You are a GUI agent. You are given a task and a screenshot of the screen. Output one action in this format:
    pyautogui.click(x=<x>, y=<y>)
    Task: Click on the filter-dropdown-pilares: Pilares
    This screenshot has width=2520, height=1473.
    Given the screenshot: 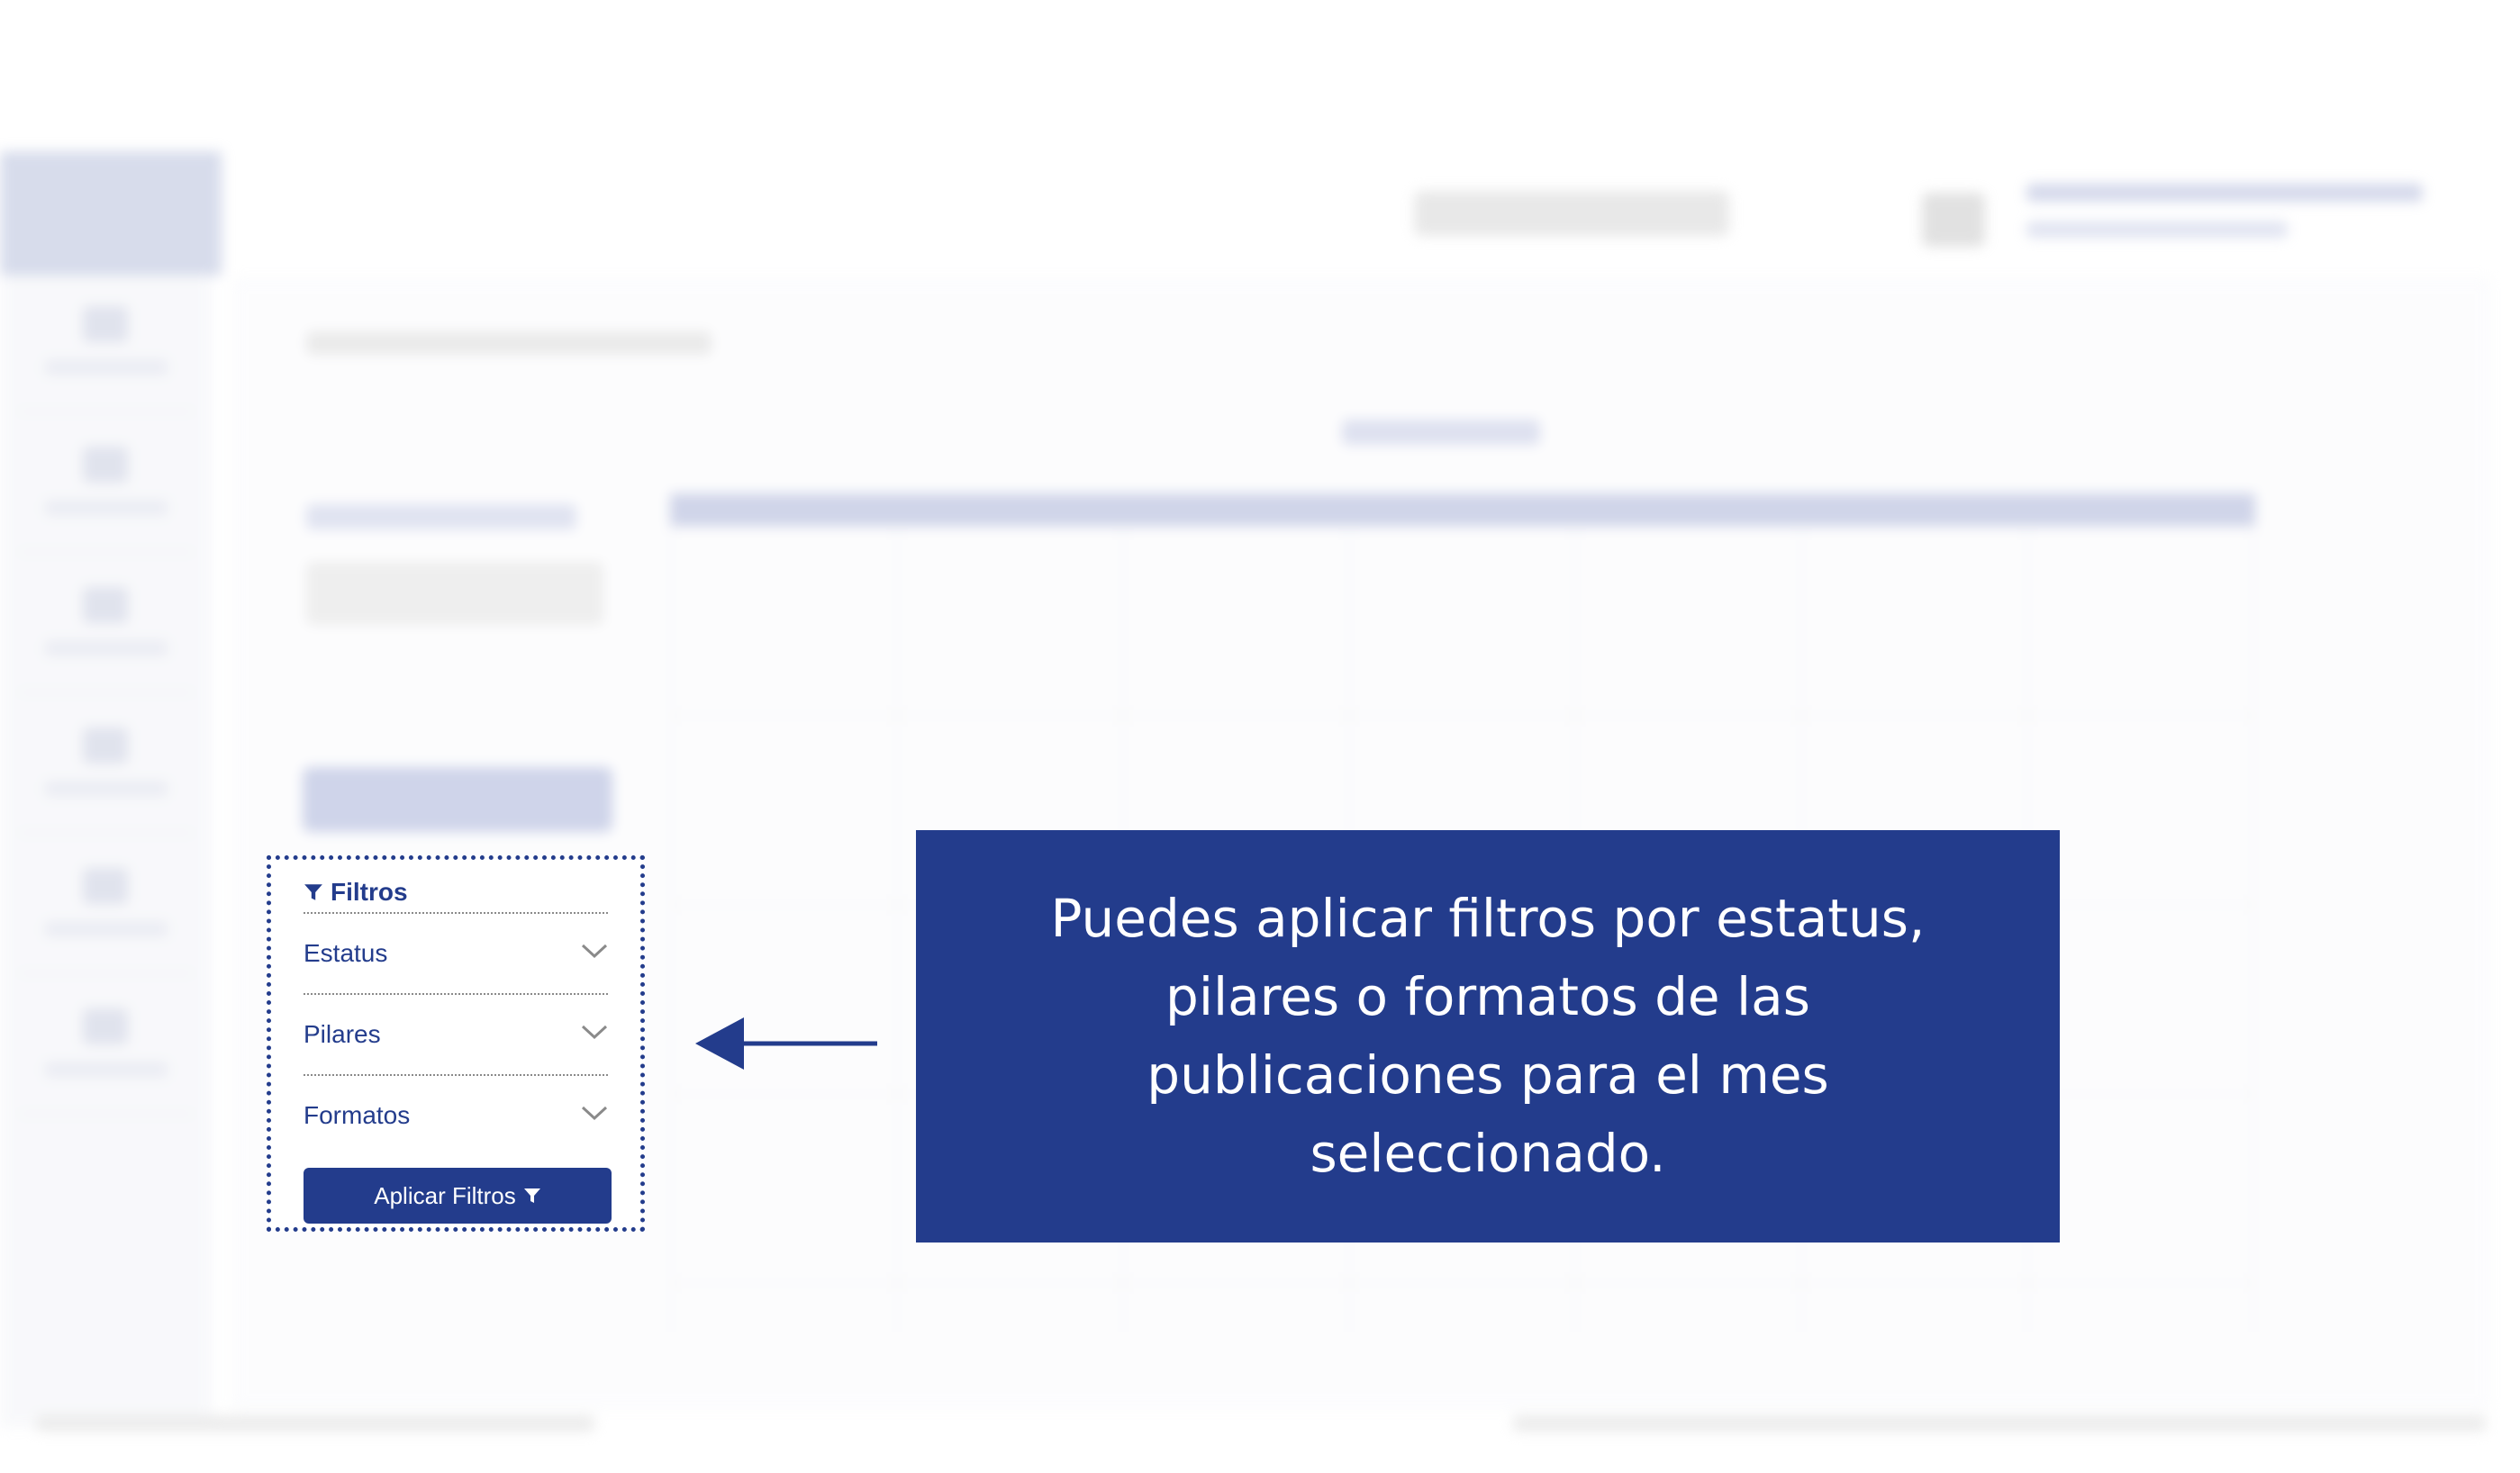 What is the action you would take?
    pyautogui.click(x=456, y=1033)
    